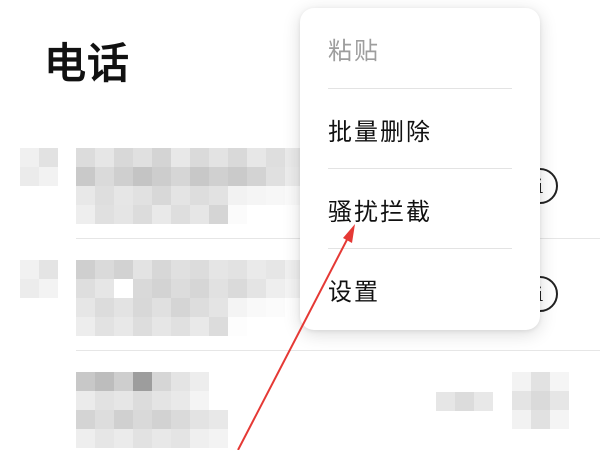  I want to click on row-divider, so click(338, 350).